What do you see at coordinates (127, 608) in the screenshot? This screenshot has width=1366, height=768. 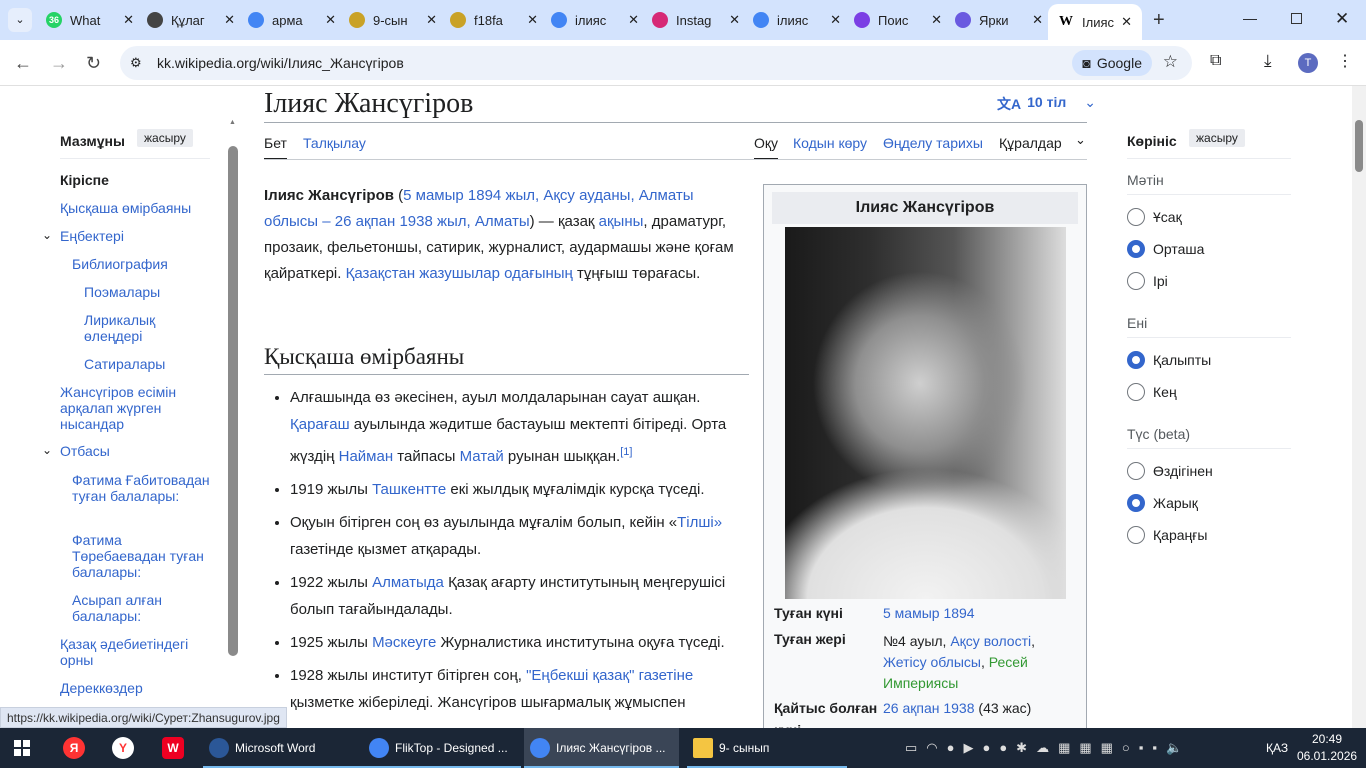 I see `toc-item: Асырап алған балалары:` at bounding box center [127, 608].